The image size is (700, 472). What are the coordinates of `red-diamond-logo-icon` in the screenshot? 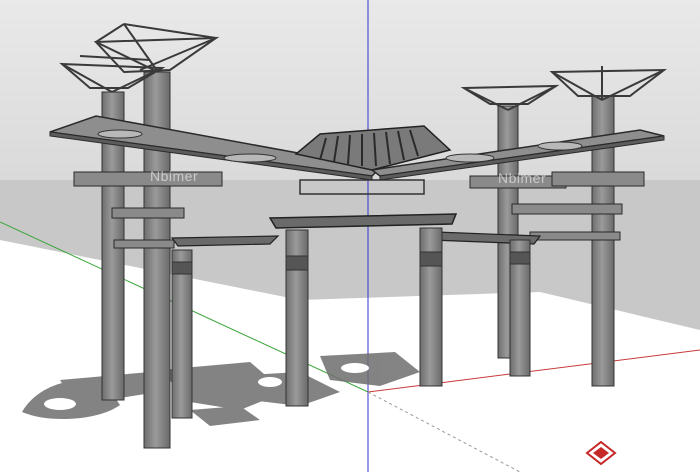 It's located at (601, 453).